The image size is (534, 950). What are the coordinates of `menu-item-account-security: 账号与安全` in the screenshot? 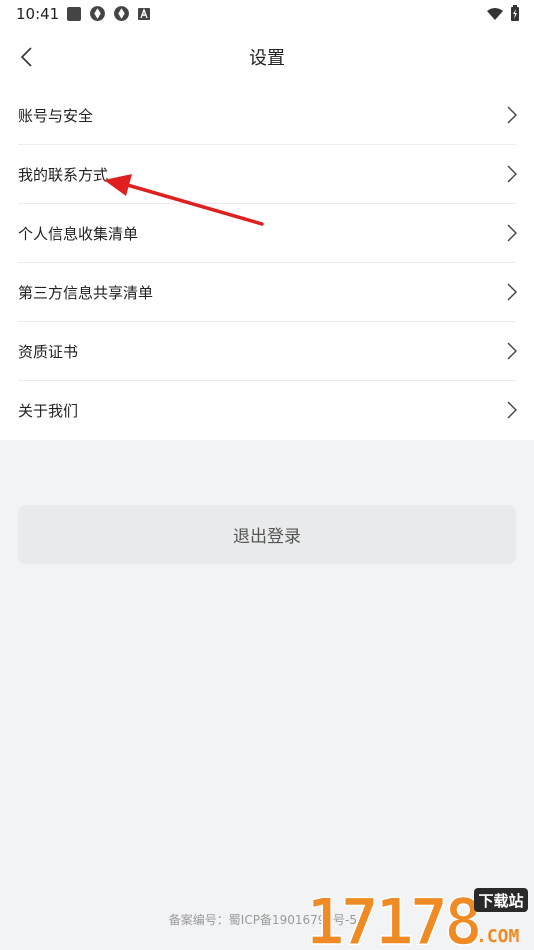 It's located at (267, 115).